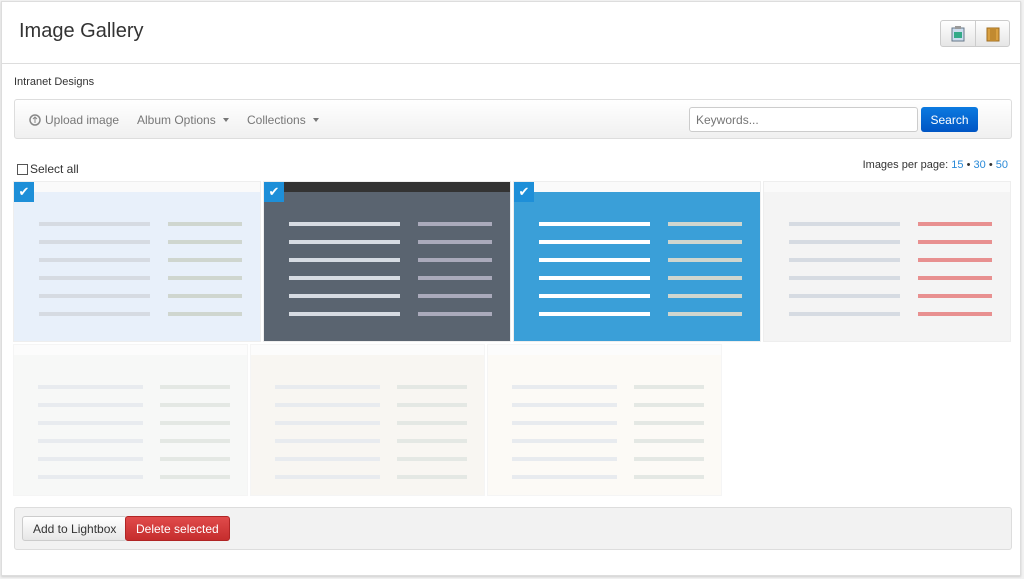 The width and height of the screenshot is (1024, 579). What do you see at coordinates (75, 528) in the screenshot?
I see `add-to-lightbox-button: Add to Lightbox` at bounding box center [75, 528].